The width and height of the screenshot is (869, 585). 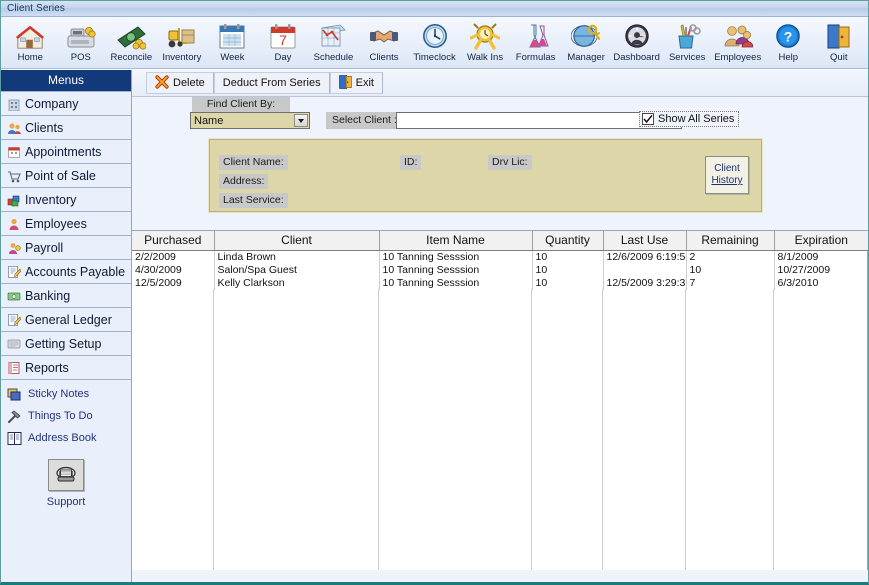 What do you see at coordinates (66, 224) in the screenshot?
I see `sidebar-item-employees: Employees` at bounding box center [66, 224].